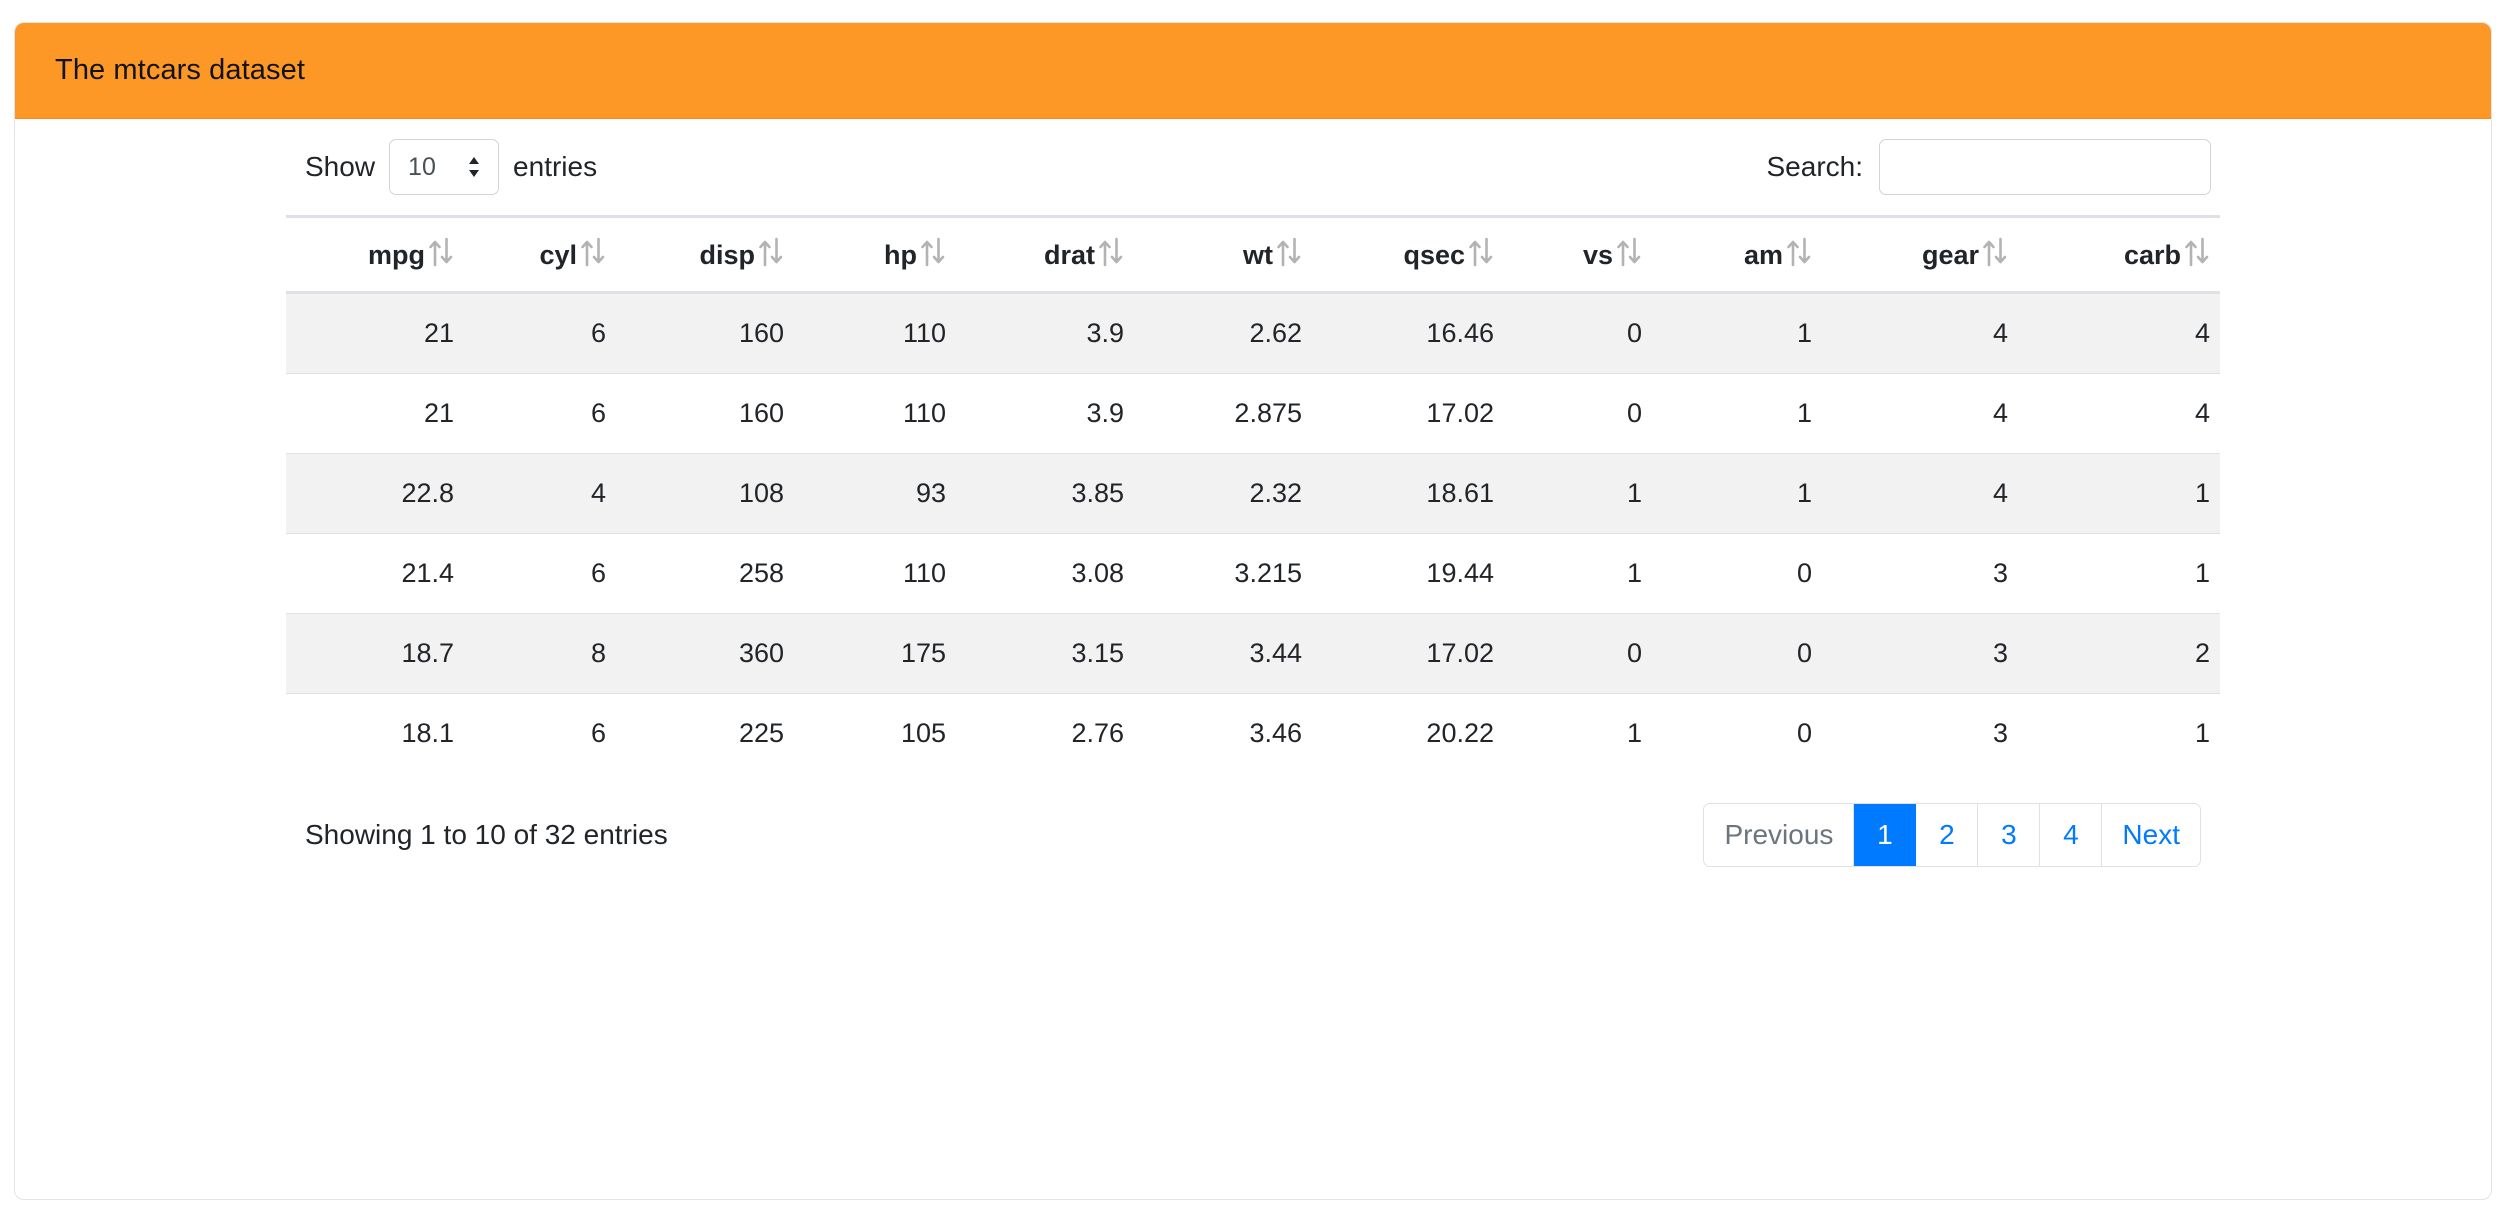  I want to click on cell-wt: 3.215, so click(1223, 573).